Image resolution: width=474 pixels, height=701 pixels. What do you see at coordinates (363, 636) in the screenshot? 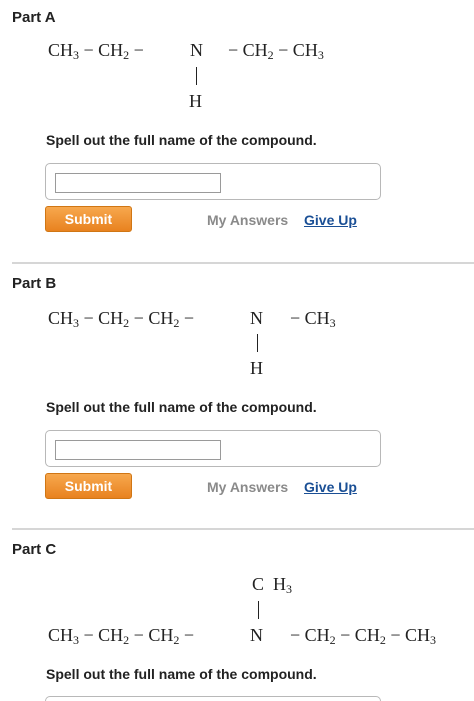
I see `formula-c-right-chain: − CH2 − CH2 − CH3` at bounding box center [363, 636].